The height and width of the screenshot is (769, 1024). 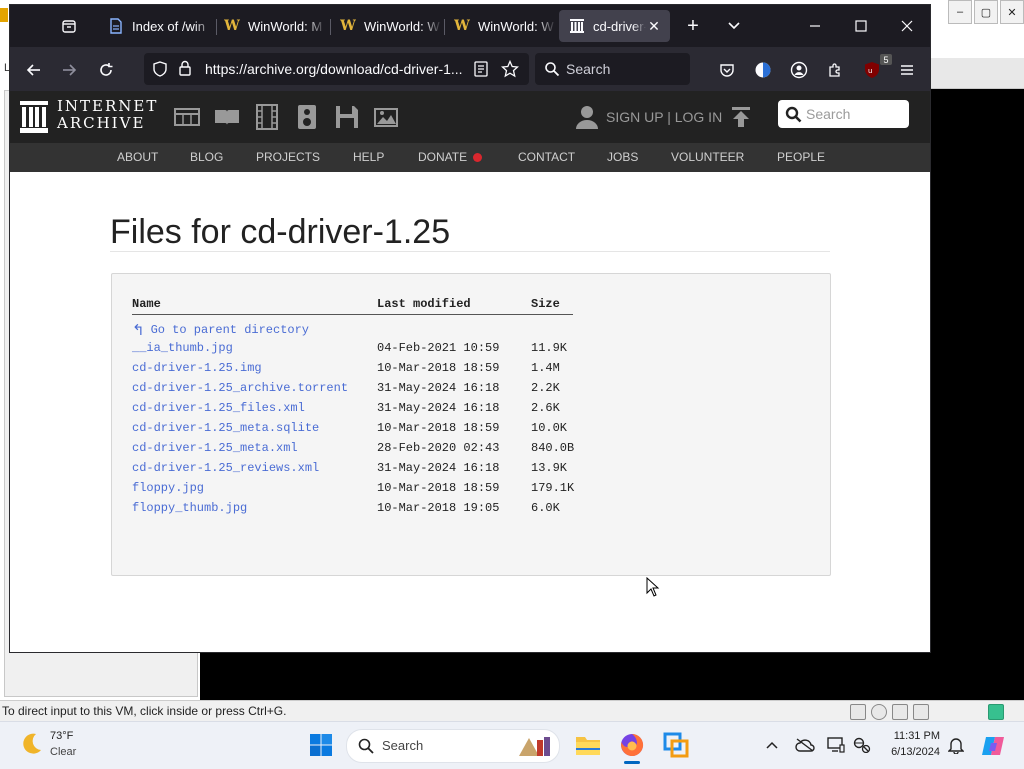 I want to click on file-size: 840.0B, so click(x=553, y=448).